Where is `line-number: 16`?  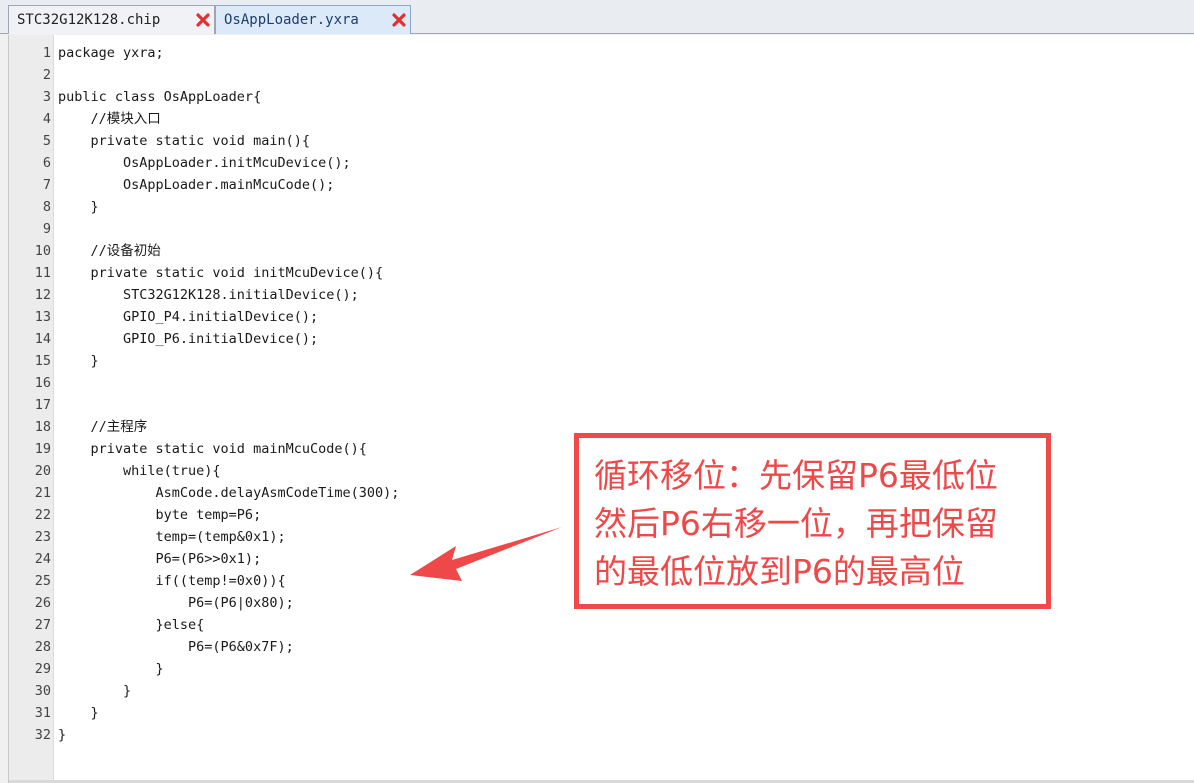
line-number: 16 is located at coordinates (42, 383).